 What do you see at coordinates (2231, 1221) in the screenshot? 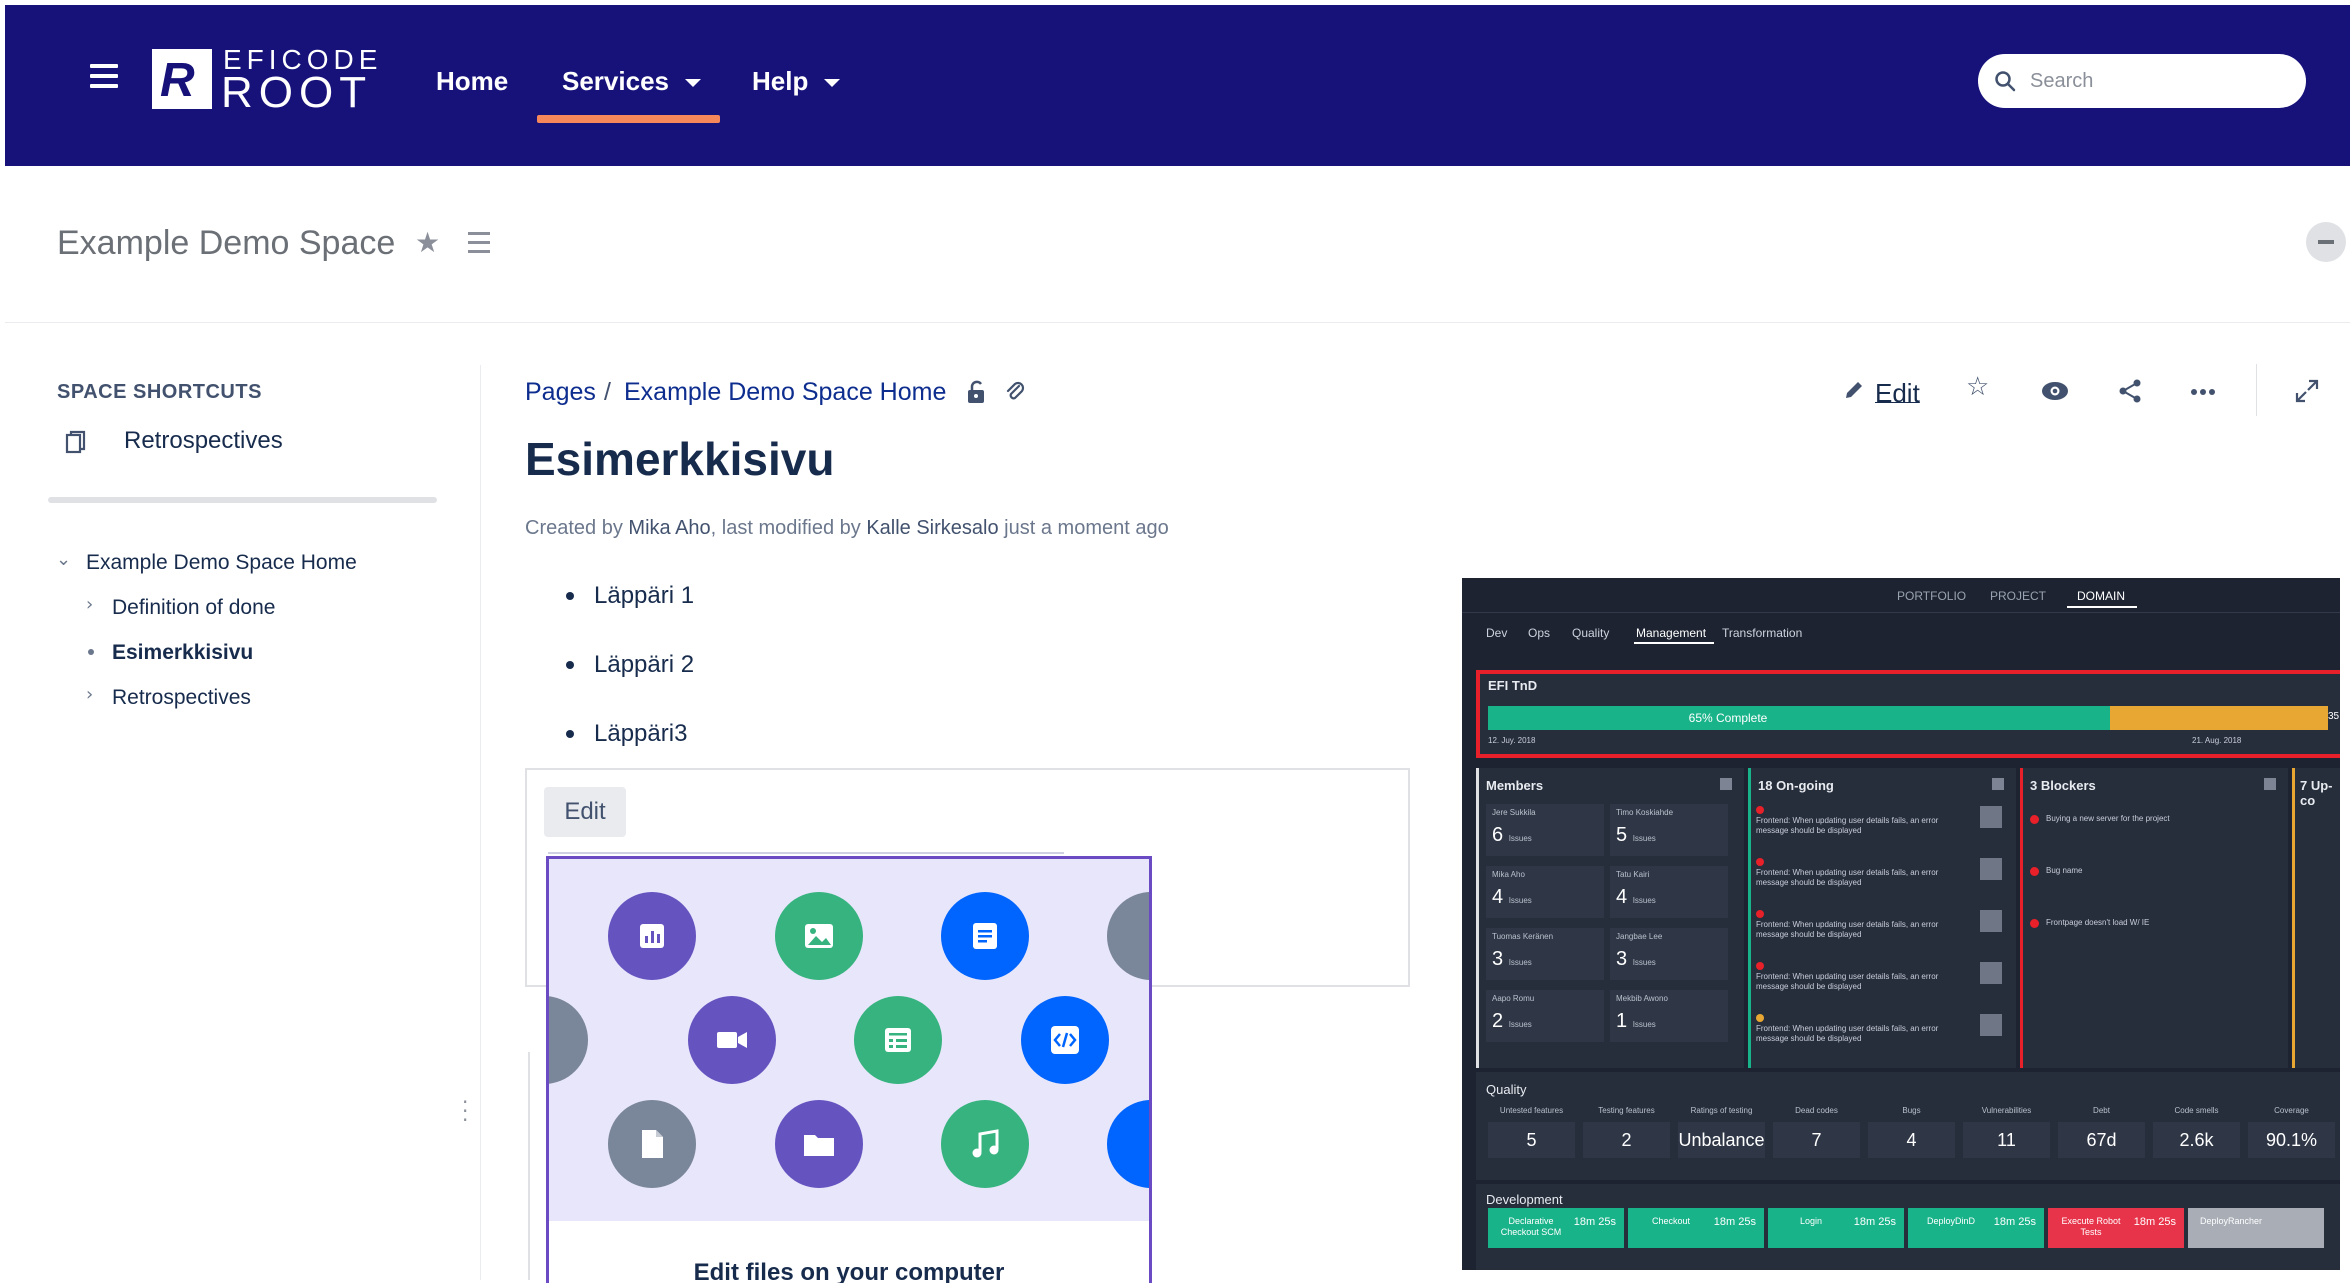
I see `dash-dev-job-name: DeployRancher` at bounding box center [2231, 1221].